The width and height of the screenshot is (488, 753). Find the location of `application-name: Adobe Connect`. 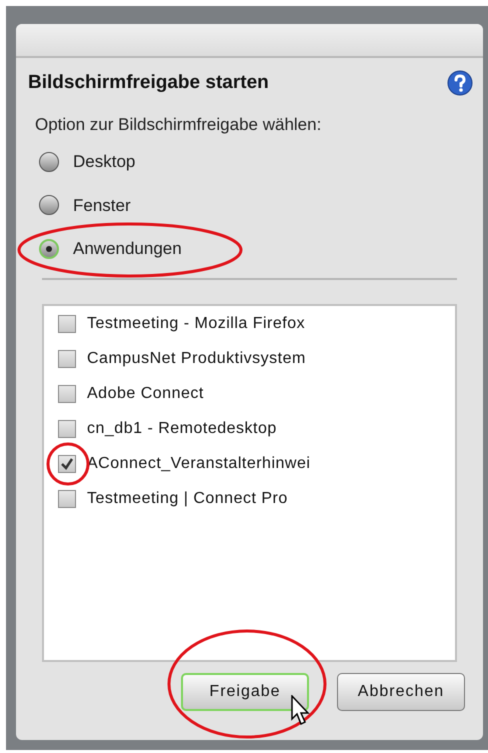

application-name: Adobe Connect is located at coordinates (145, 394).